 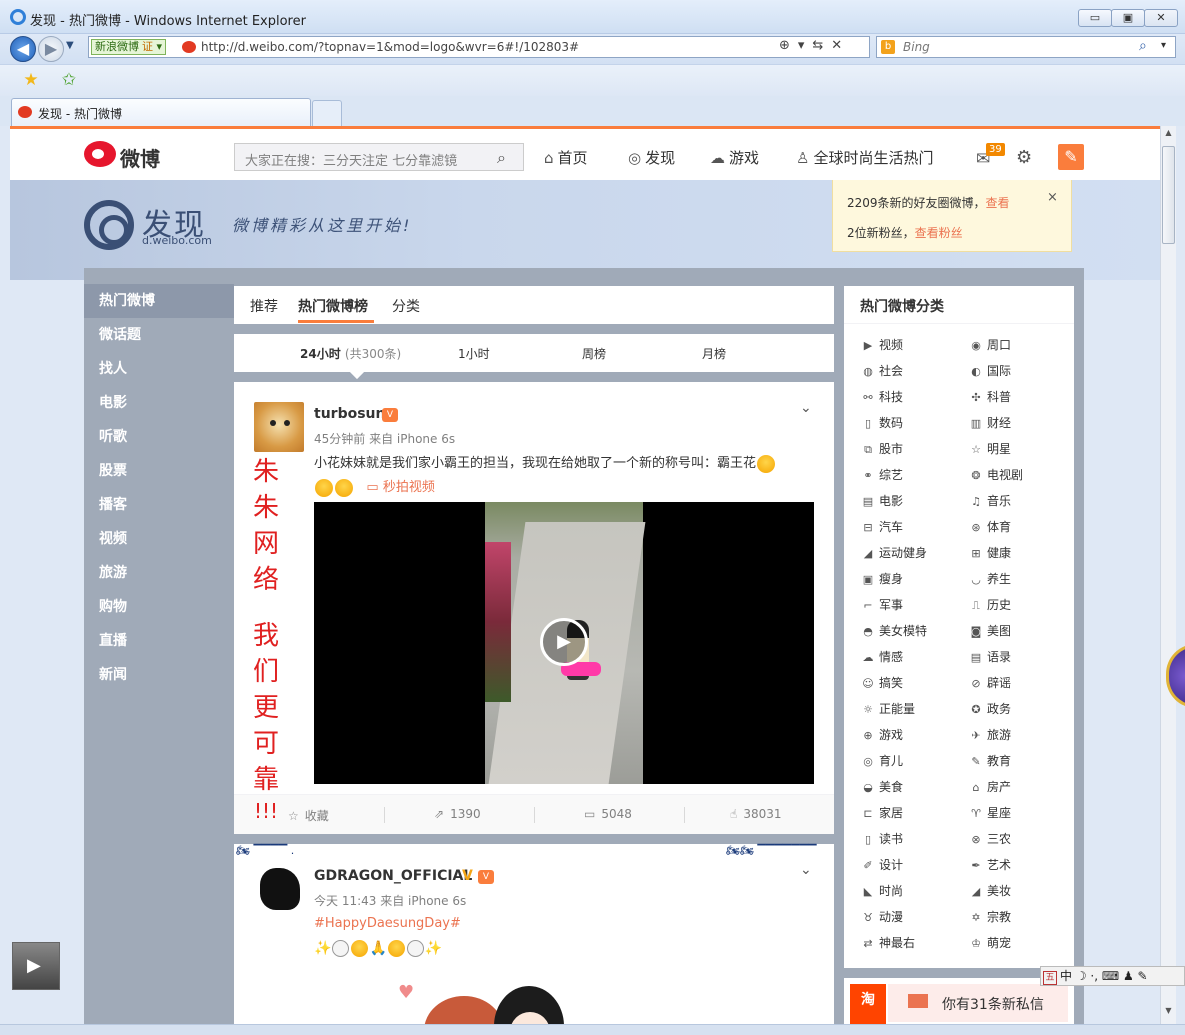 I want to click on view-fans-link: 查看粉丝, so click(x=939, y=233).